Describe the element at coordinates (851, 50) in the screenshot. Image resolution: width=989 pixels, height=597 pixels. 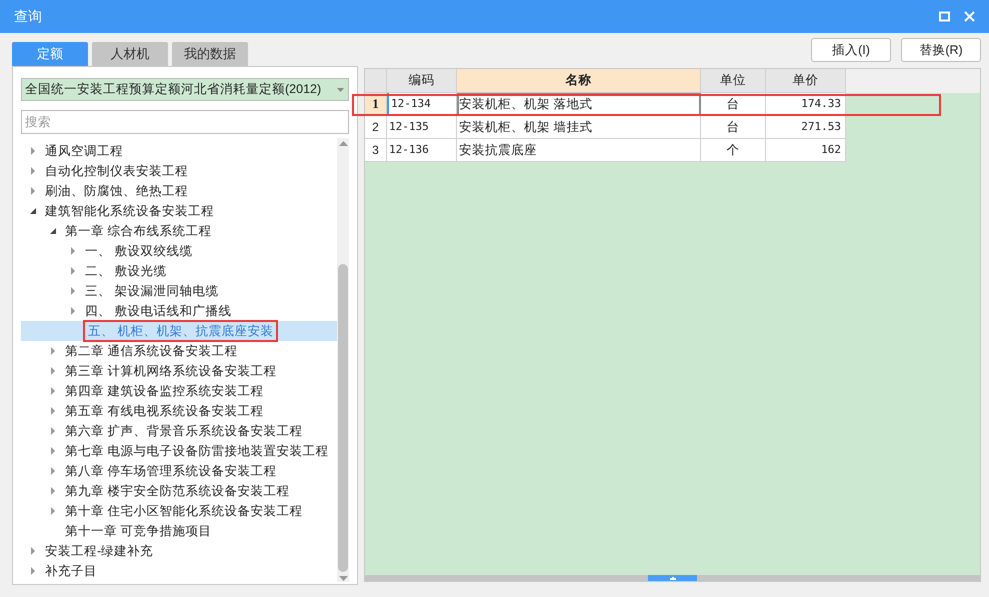
I see `action-button: 插入(I)` at that location.